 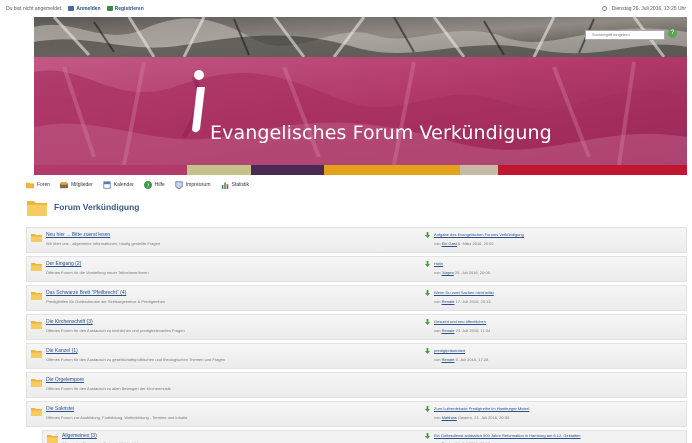 What do you see at coordinates (460, 321) in the screenshot?
I see `last-post-title-link: Gesucht und neu öffentlichen` at bounding box center [460, 321].